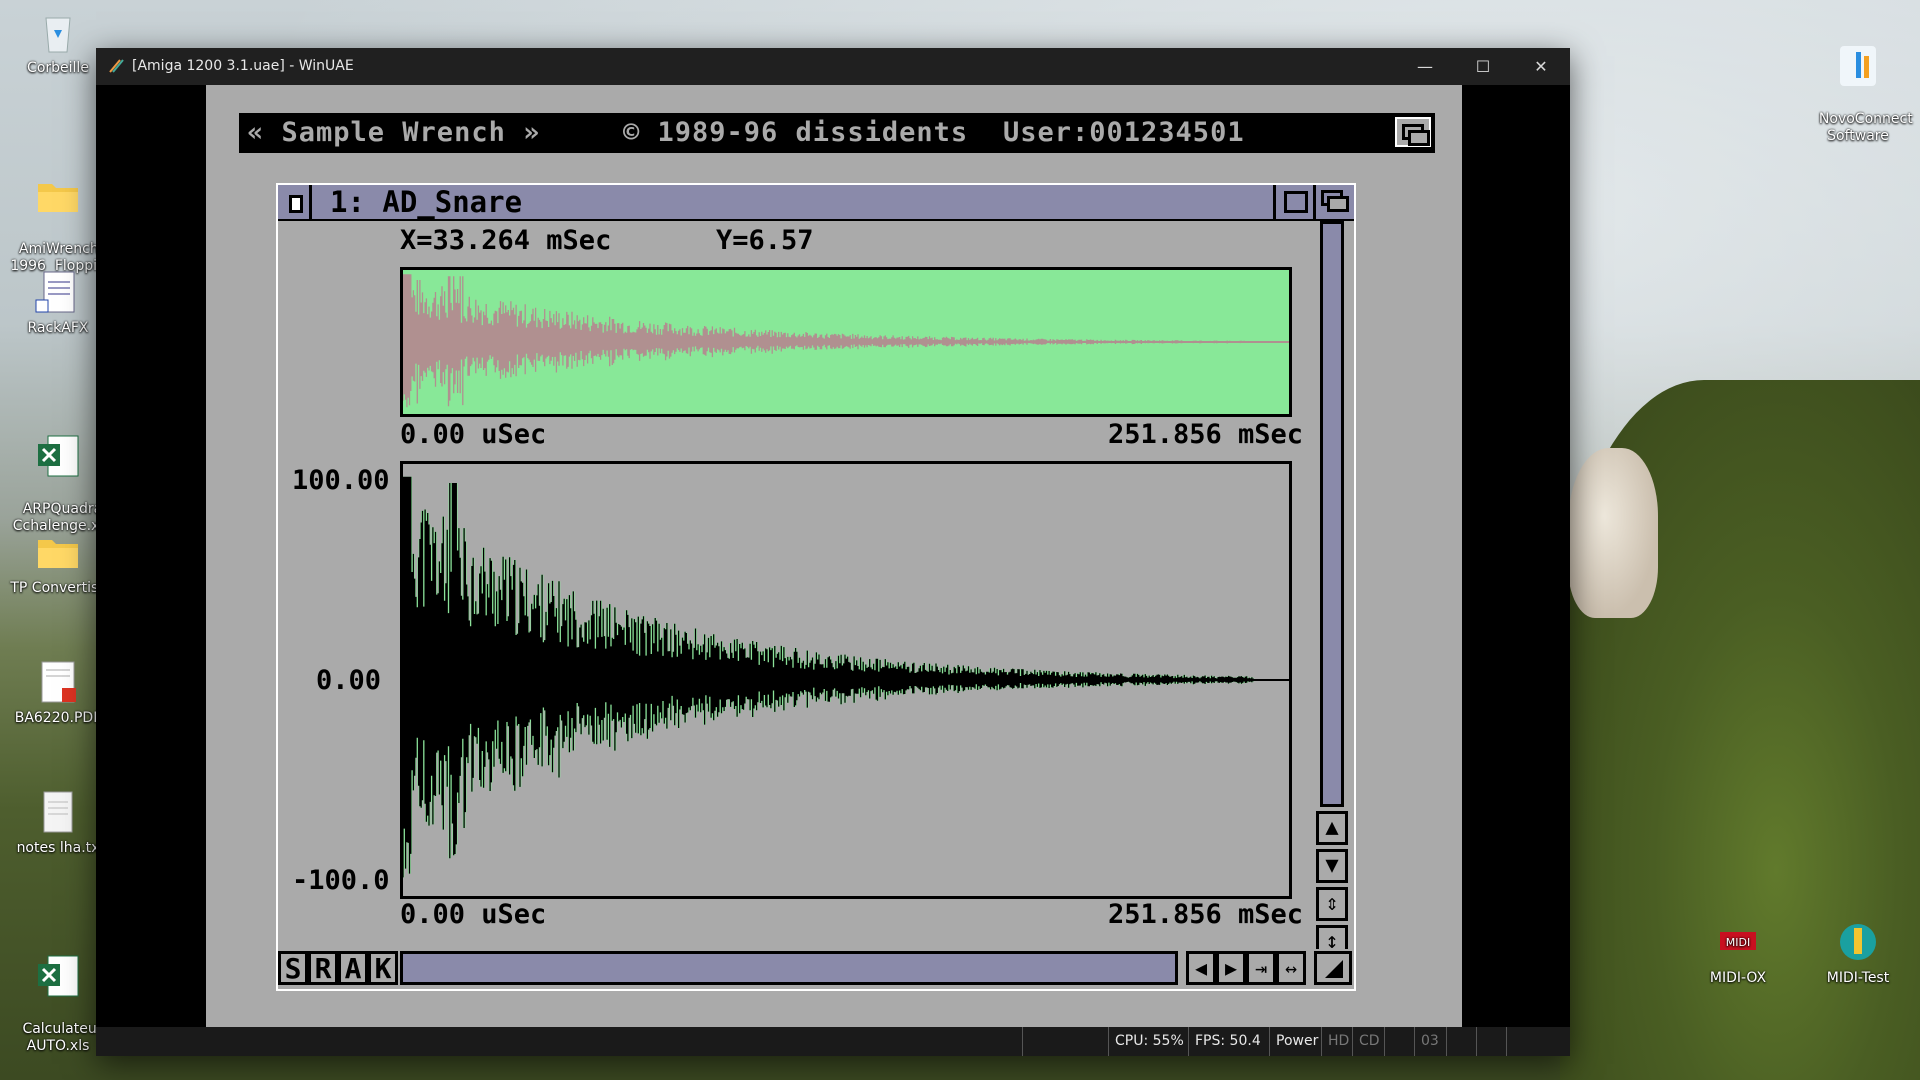  What do you see at coordinates (243, 66) in the screenshot?
I see `window-title: [Amiga 1200 3.1.uae] - WinUAE` at bounding box center [243, 66].